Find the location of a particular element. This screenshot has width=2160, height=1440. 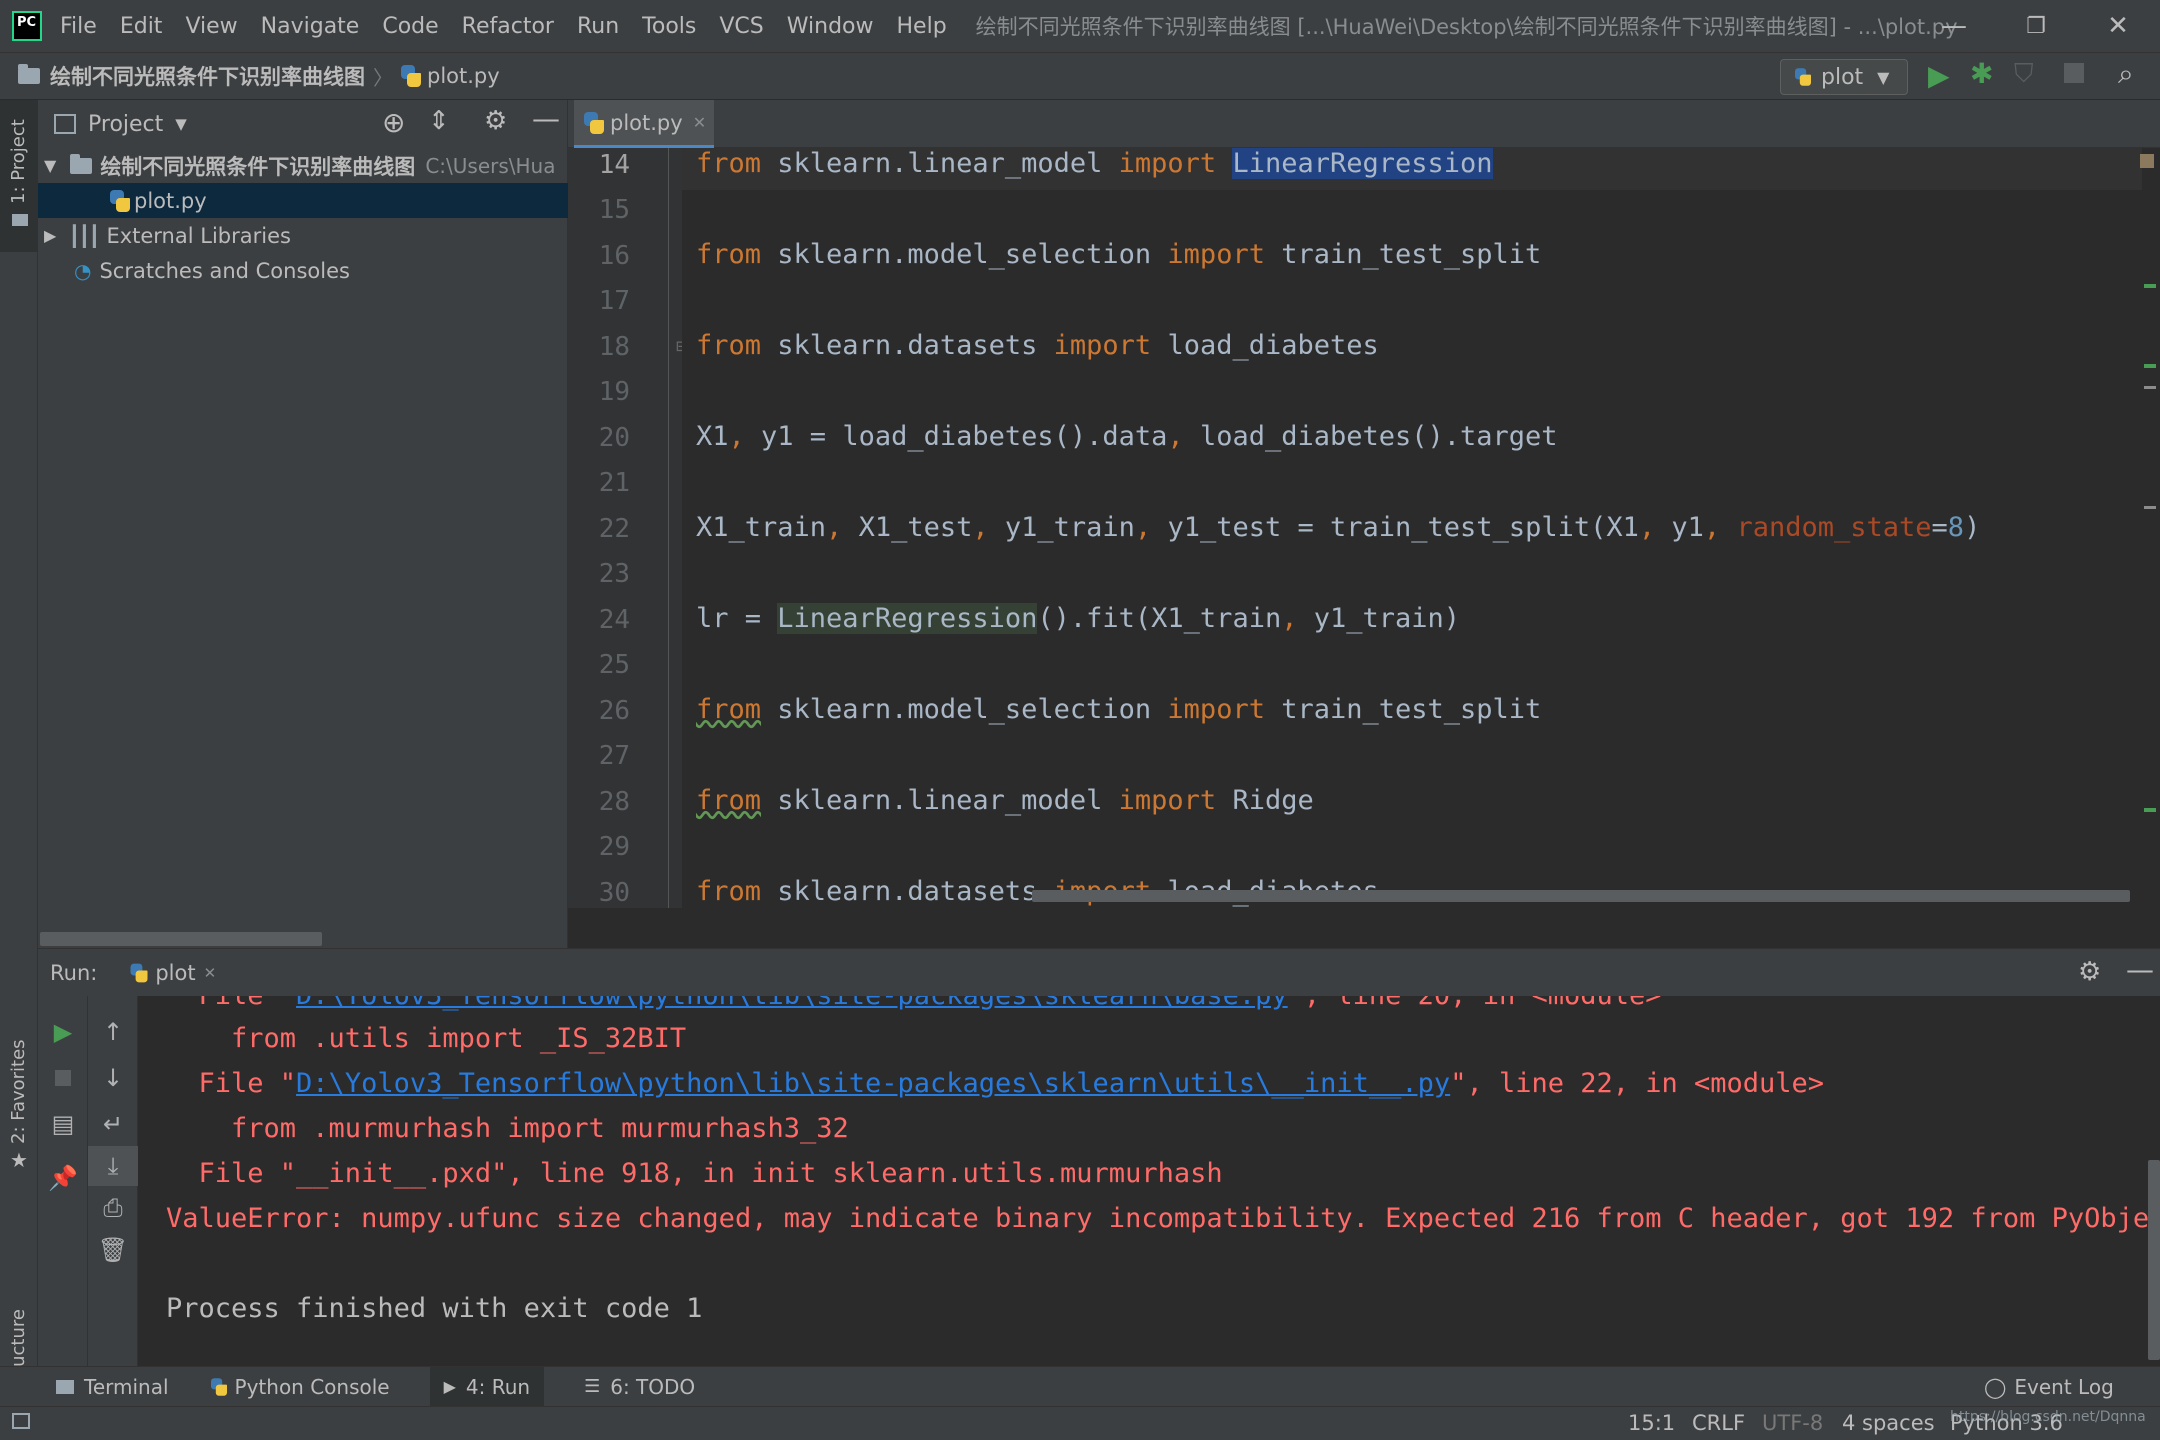

tree-scratches: ◔ Scratches and Consoles is located at coordinates (303, 270).